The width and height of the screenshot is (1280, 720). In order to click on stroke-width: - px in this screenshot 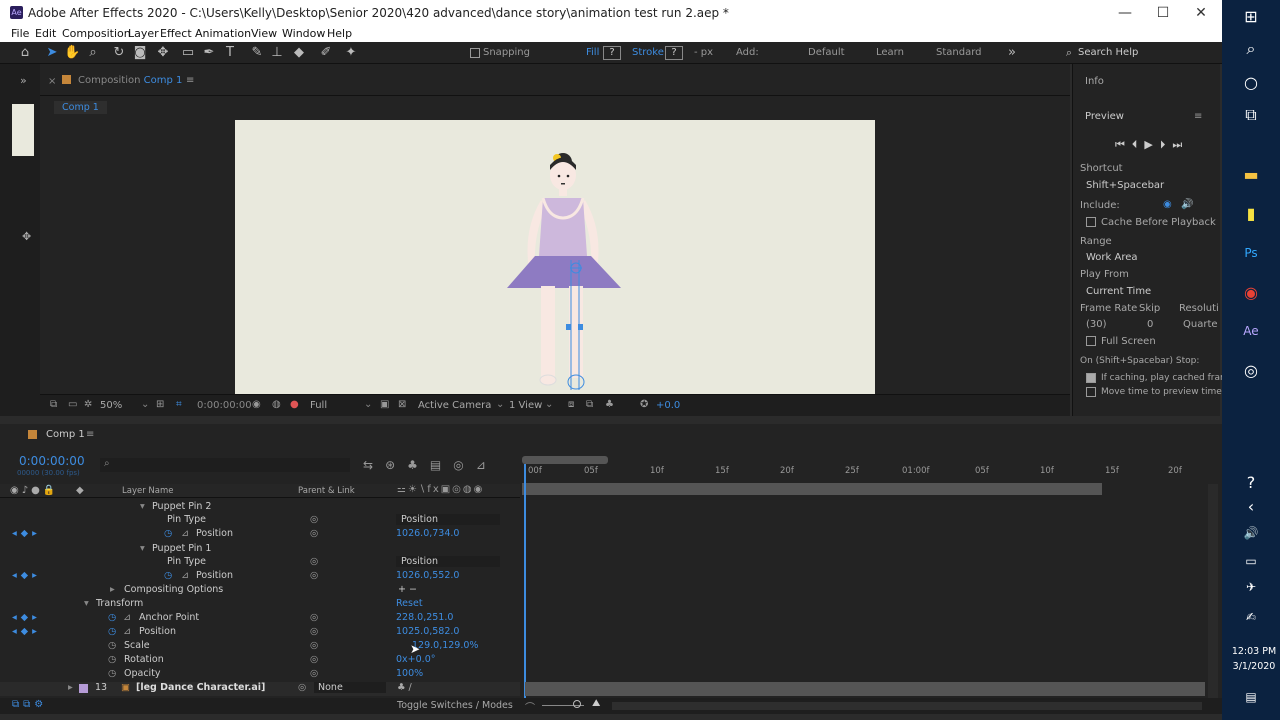, I will do `click(703, 52)`.